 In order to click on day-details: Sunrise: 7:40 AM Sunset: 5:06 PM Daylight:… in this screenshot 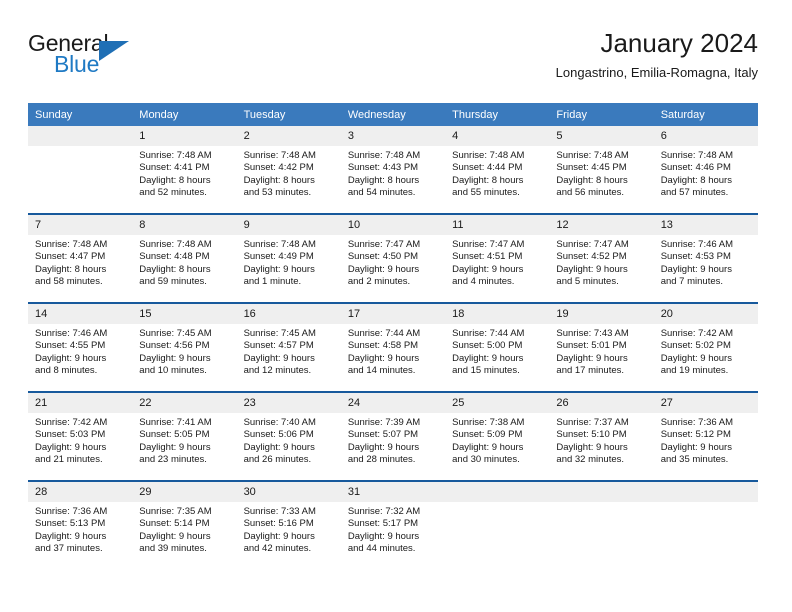, I will do `click(289, 440)`.